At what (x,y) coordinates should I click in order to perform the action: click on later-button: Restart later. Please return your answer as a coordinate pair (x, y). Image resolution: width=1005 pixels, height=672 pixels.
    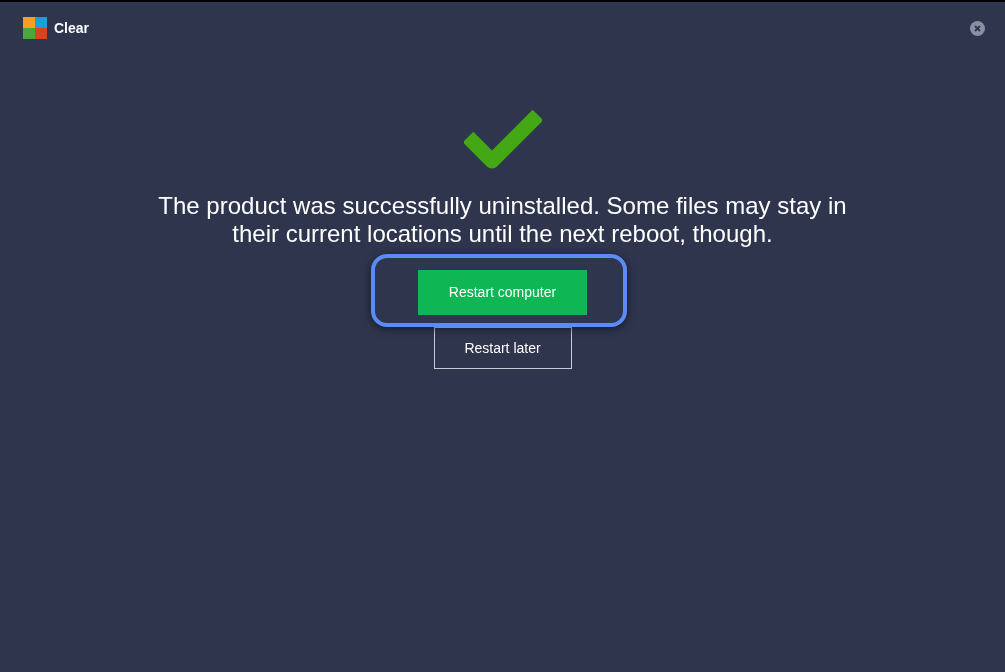
    Looking at the image, I should click on (502, 348).